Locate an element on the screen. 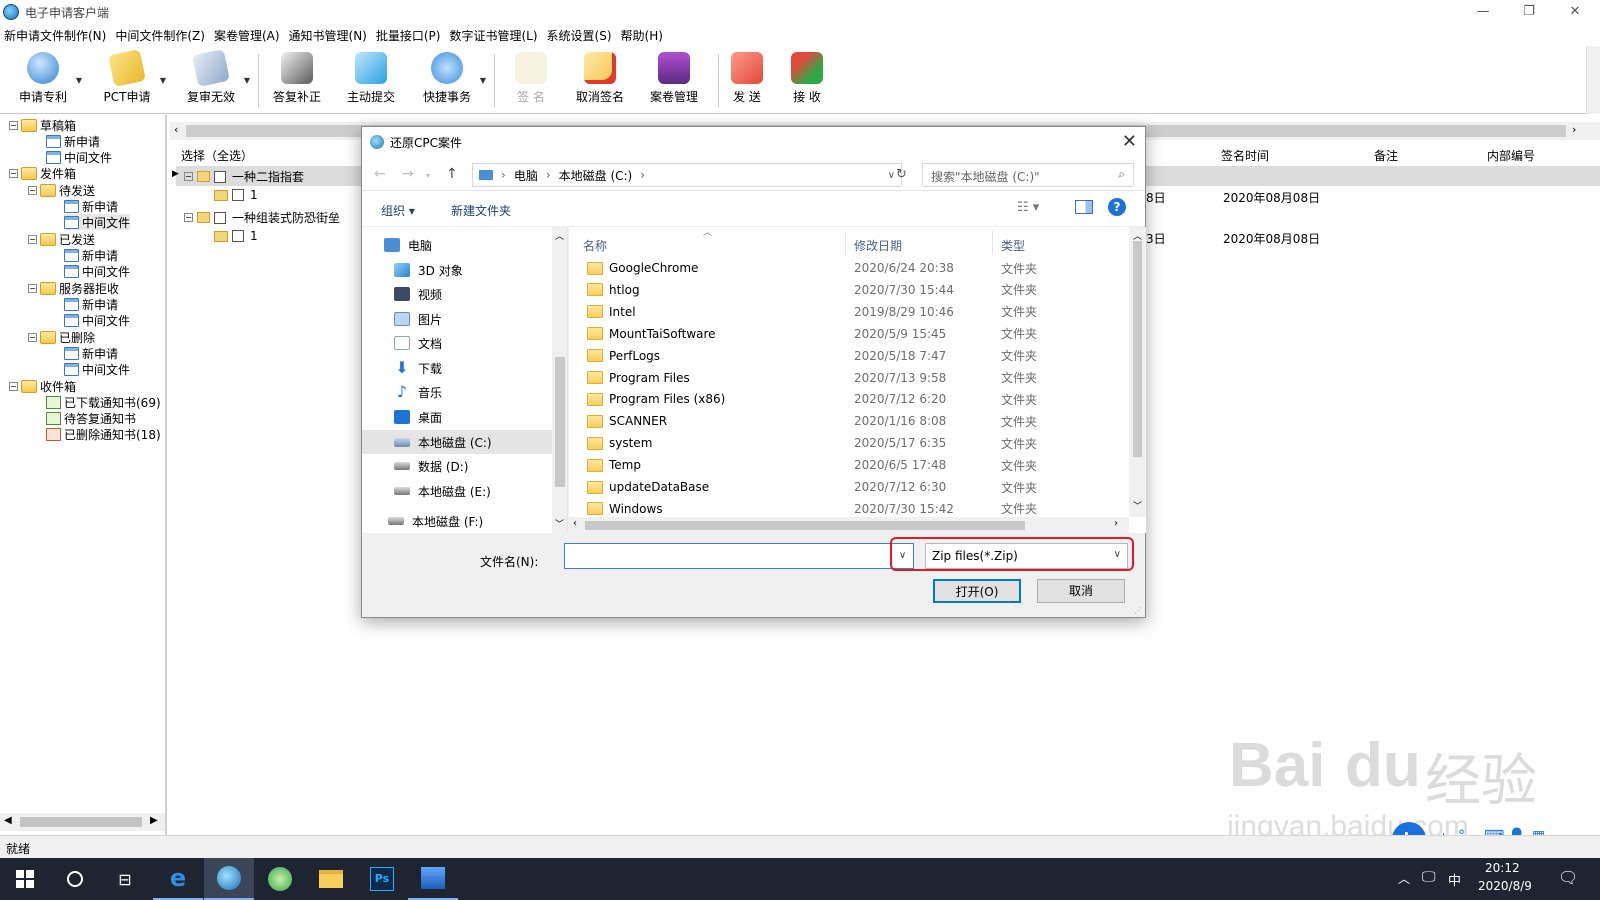  nav-desktop: 桌面 is located at coordinates (480, 417).